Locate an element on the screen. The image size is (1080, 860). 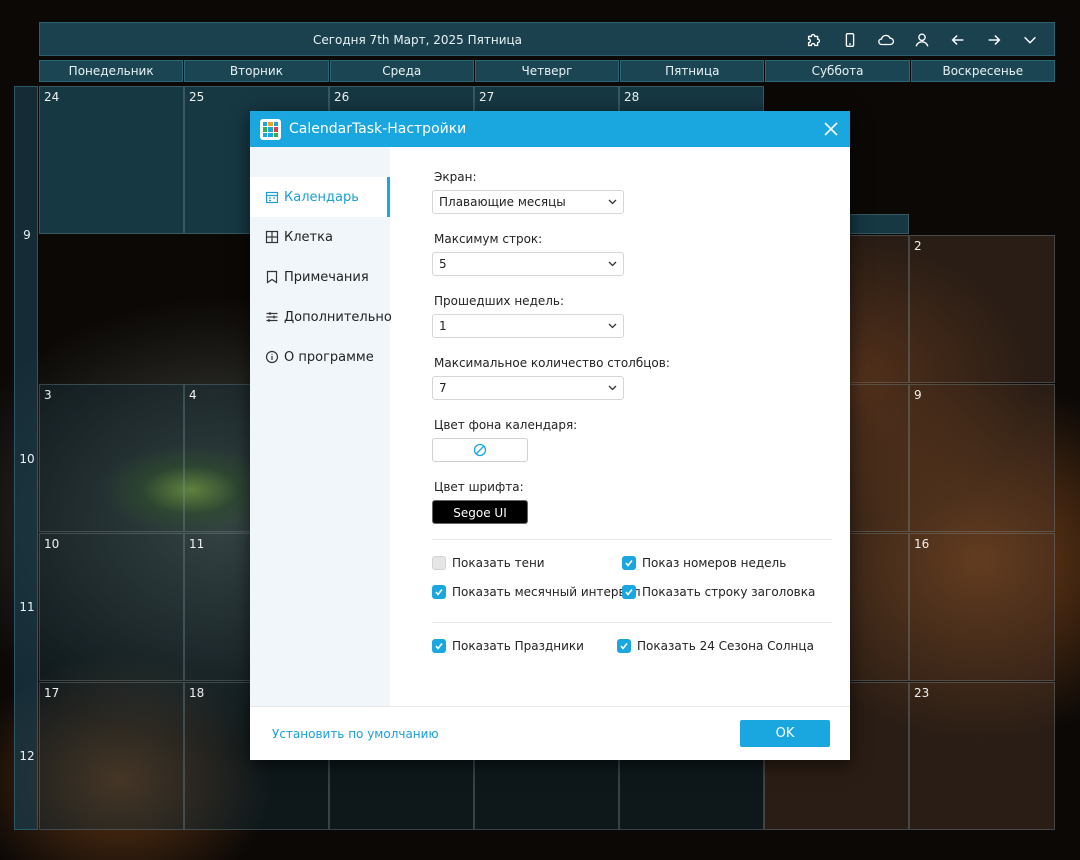
checkbox-label: Показать Праздники is located at coordinates (518, 646).